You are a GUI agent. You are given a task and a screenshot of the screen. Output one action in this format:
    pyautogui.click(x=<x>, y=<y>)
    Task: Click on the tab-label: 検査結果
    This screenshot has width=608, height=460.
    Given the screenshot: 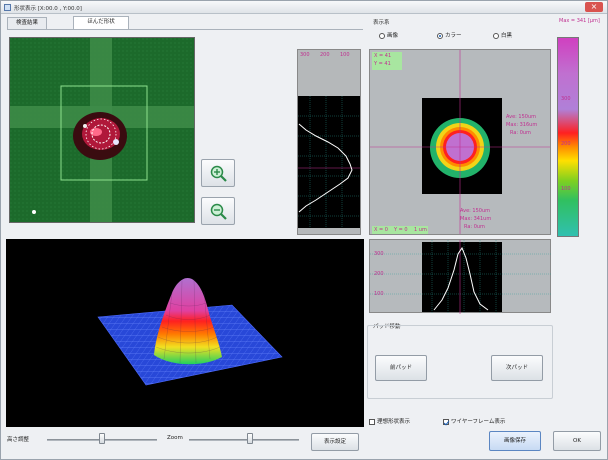 What is the action you would take?
    pyautogui.click(x=26, y=23)
    